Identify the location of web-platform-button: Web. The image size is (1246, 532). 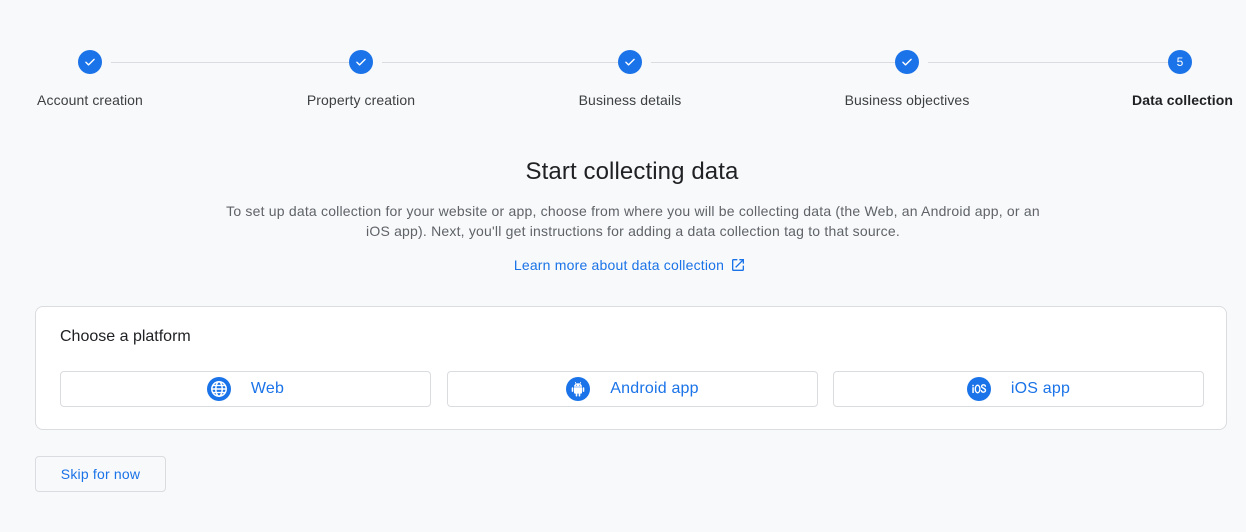
(245, 389).